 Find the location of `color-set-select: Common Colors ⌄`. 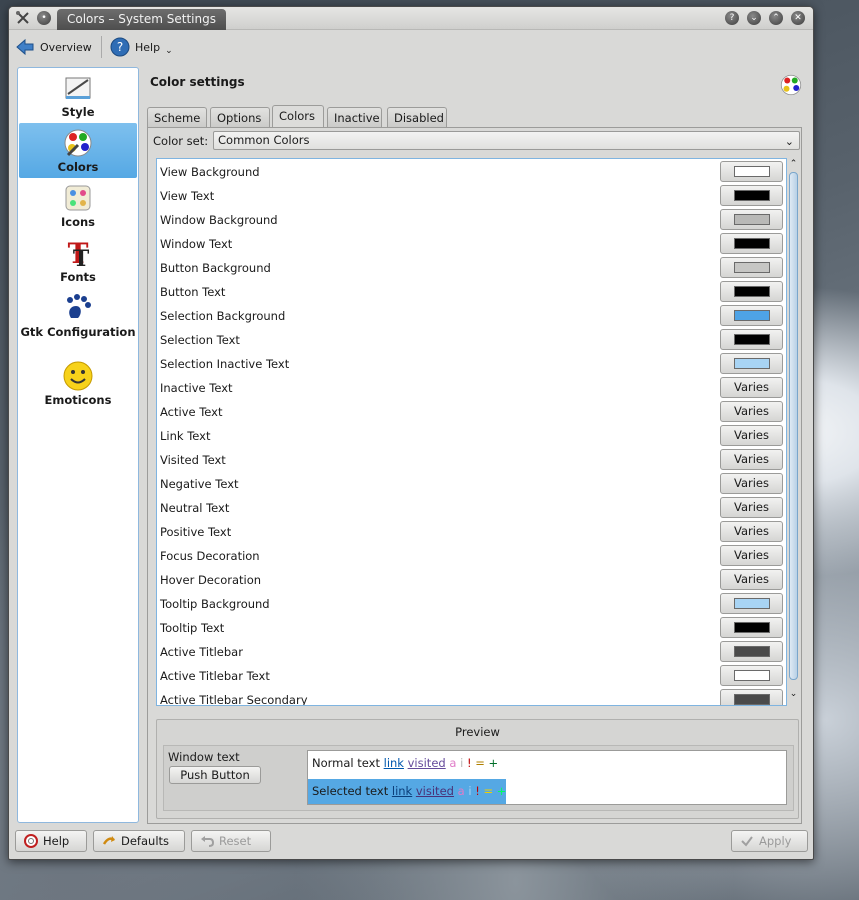

color-set-select: Common Colors ⌄ is located at coordinates (506, 140).